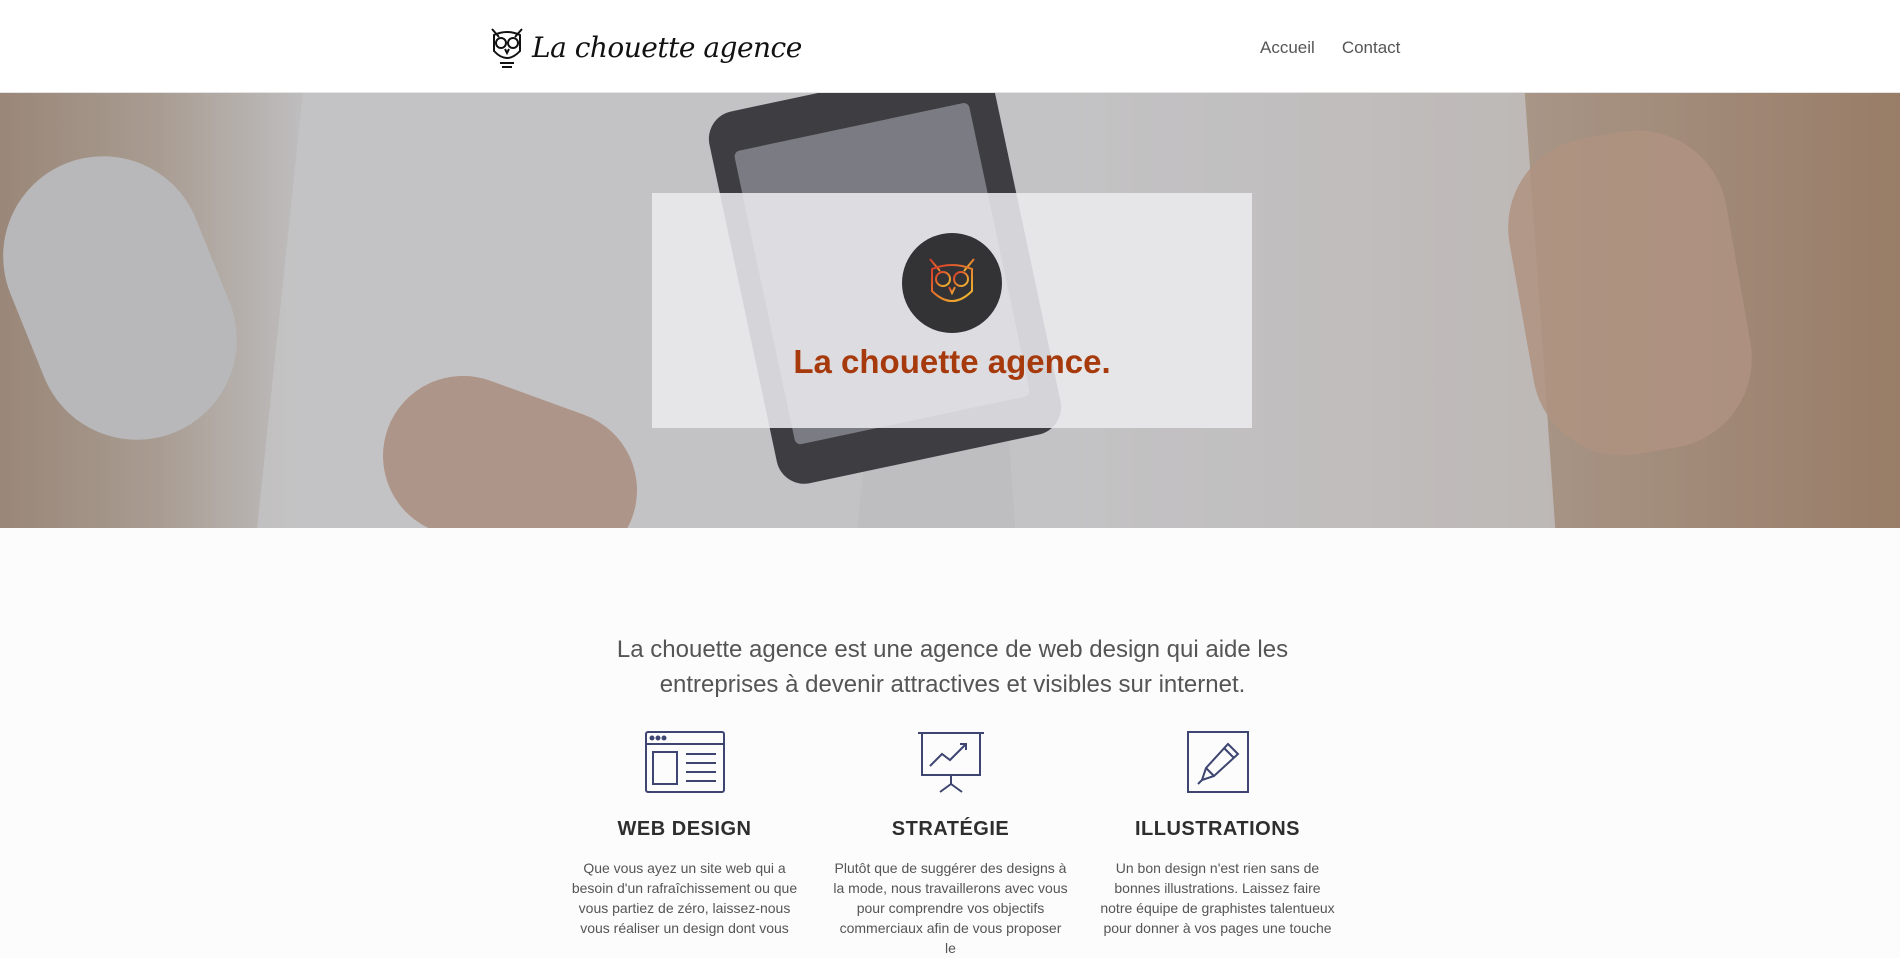 Image resolution: width=1900 pixels, height=958 pixels. I want to click on service-title: ILLUSTRATIONS, so click(1217, 829).